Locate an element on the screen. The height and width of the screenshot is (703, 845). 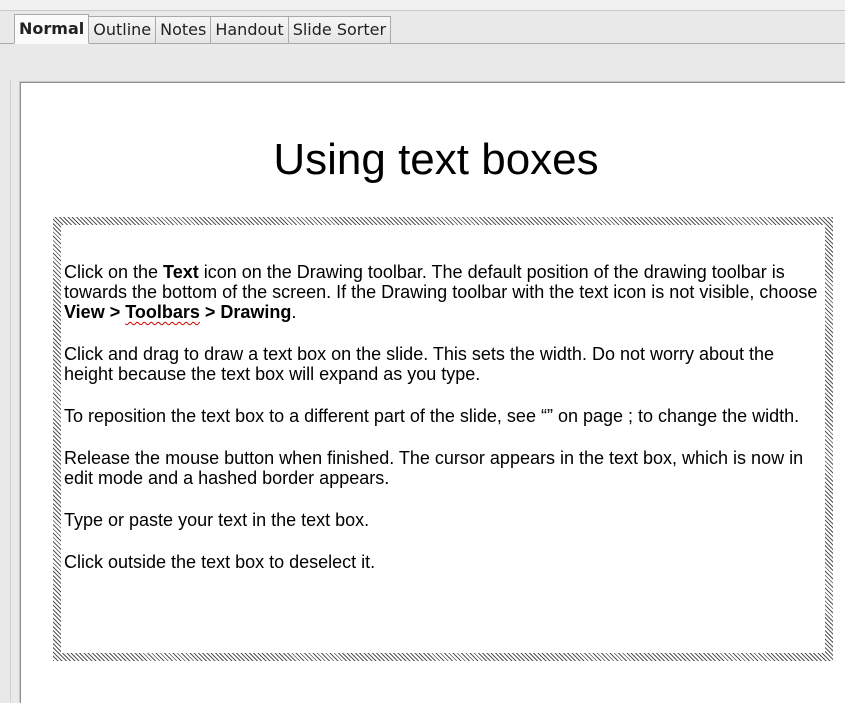
slide-title: Using text boxes is located at coordinates (433, 160).